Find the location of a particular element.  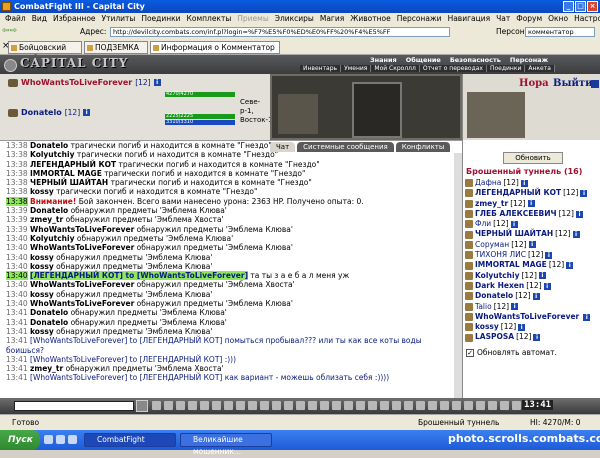

player-list-item: Дафна [12] i is located at coordinates (532, 183).